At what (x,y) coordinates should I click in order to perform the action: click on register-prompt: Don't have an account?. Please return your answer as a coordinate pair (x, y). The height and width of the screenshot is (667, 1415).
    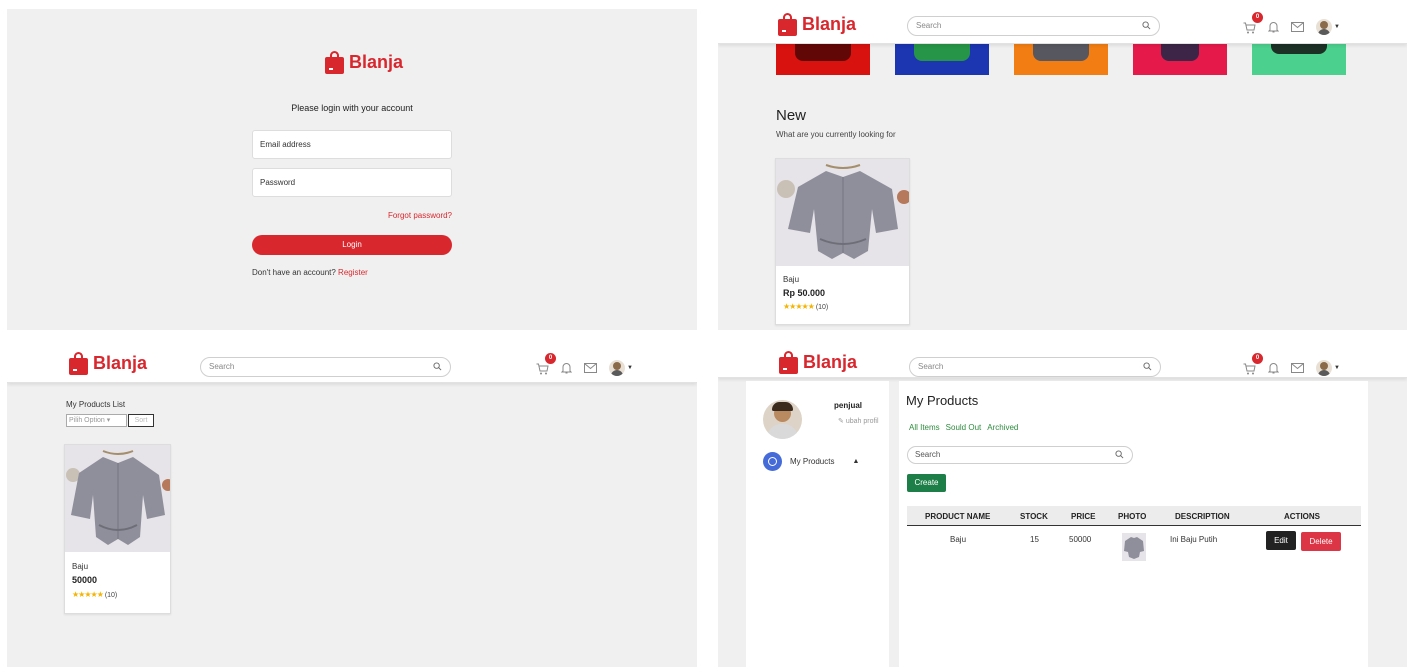
    Looking at the image, I should click on (294, 272).